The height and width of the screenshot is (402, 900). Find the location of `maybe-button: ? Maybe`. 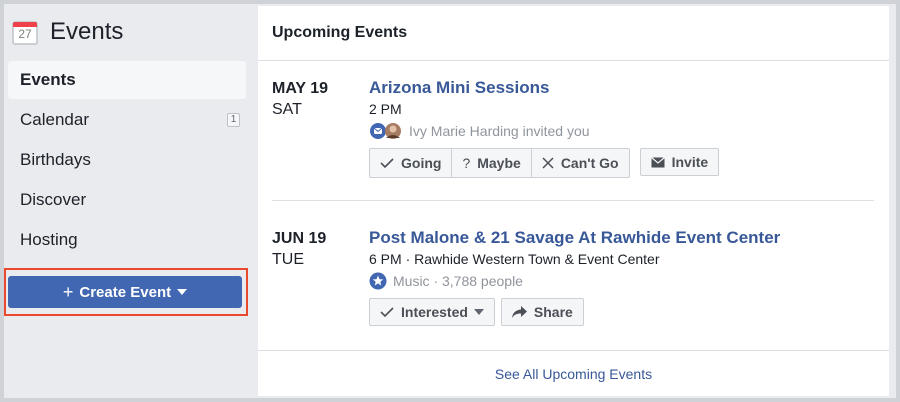

maybe-button: ? Maybe is located at coordinates (490, 163).